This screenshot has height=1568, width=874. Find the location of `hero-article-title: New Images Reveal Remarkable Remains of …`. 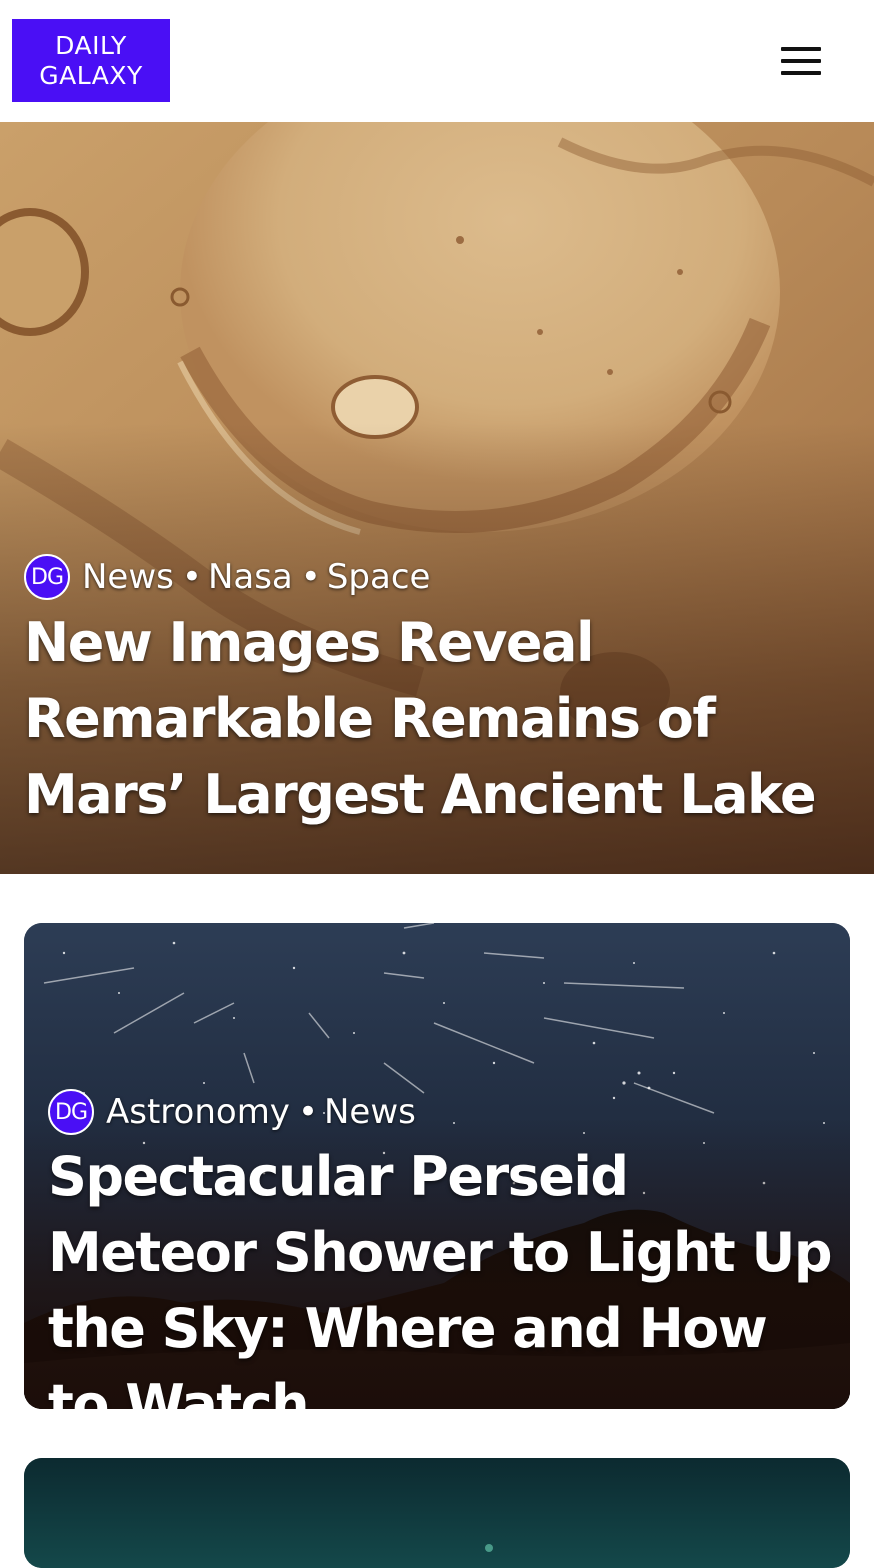

hero-article-title: New Images Reveal Remarkable Remains of … is located at coordinates (439, 719).